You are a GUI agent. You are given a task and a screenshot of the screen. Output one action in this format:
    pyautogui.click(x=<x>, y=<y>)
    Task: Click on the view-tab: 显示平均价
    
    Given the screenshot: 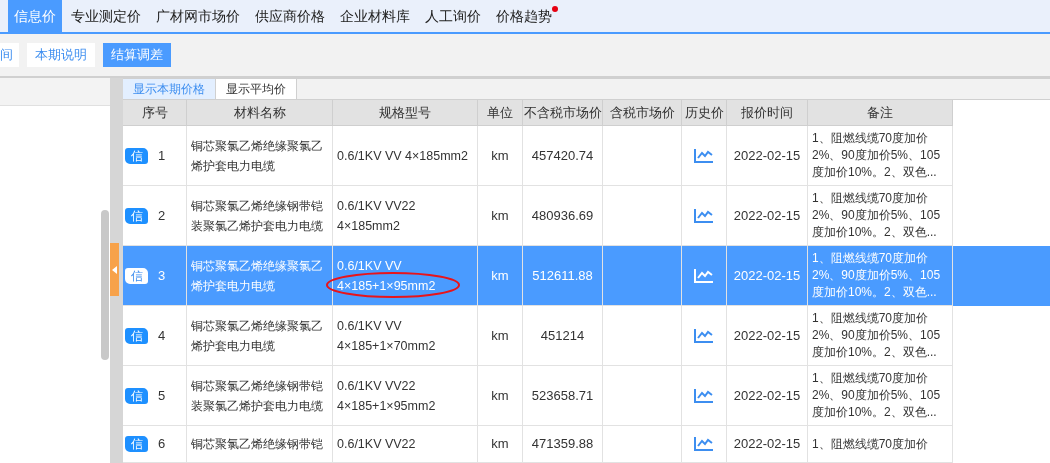 What is the action you would take?
    pyautogui.click(x=256, y=89)
    